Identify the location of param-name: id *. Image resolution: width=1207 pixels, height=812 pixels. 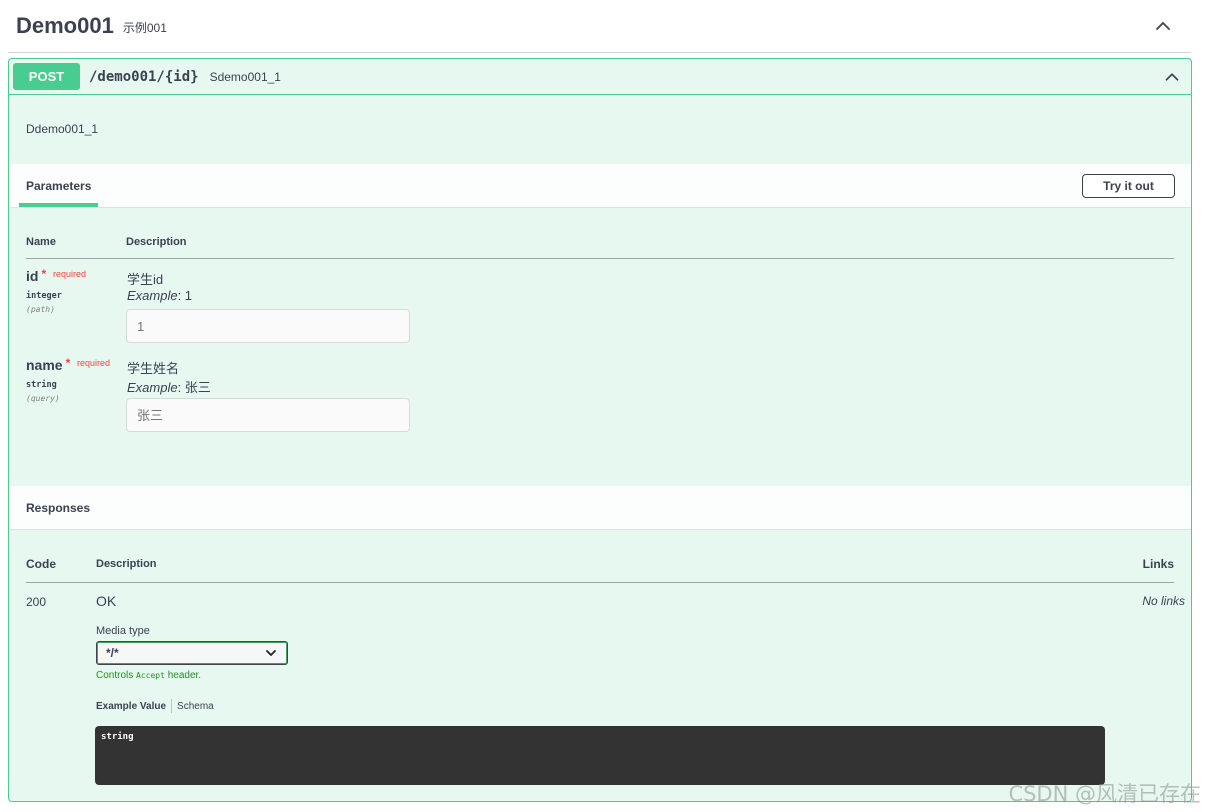
(36, 275).